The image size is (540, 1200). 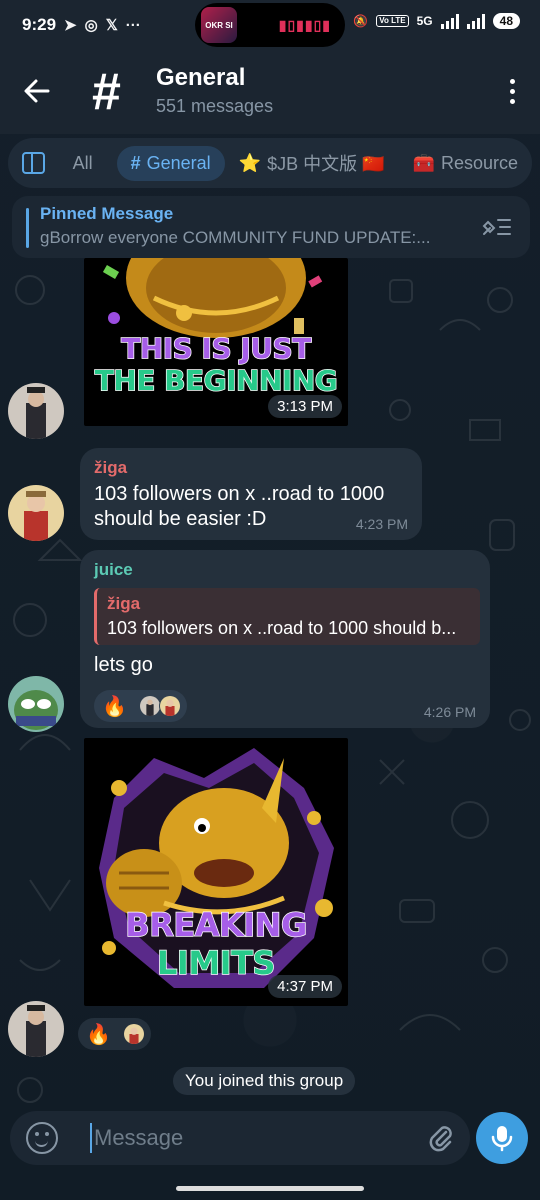 I want to click on reactions: 🔥, so click(x=285, y=706).